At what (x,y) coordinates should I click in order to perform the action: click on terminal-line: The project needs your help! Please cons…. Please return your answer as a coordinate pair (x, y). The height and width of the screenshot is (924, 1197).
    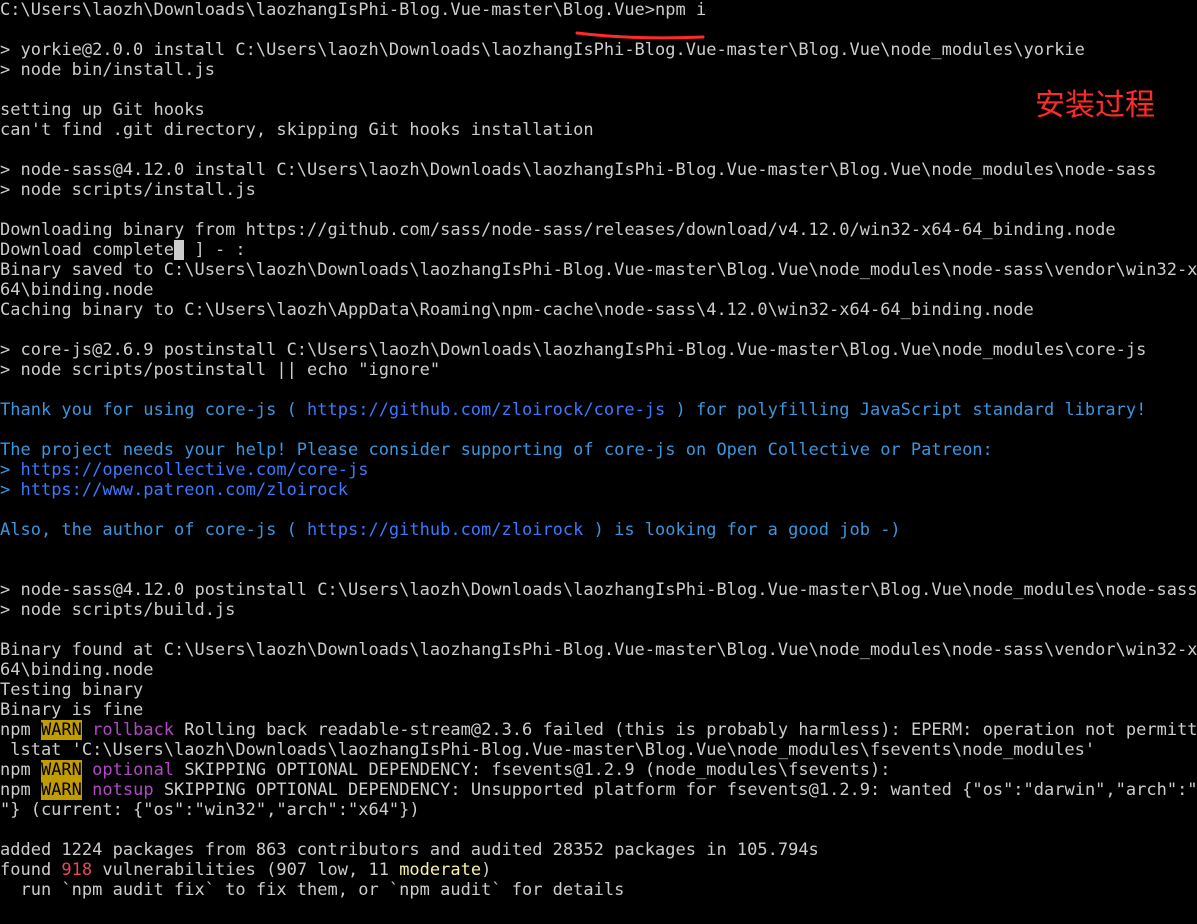
    Looking at the image, I should click on (598, 450).